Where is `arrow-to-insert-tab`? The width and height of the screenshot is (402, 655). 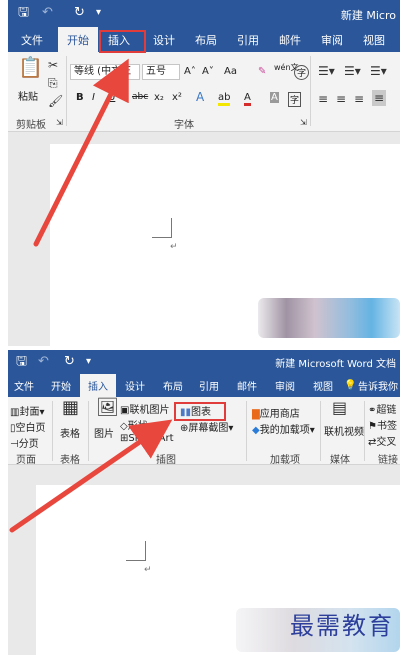 arrow-to-insert-tab is located at coordinates (81, 152).